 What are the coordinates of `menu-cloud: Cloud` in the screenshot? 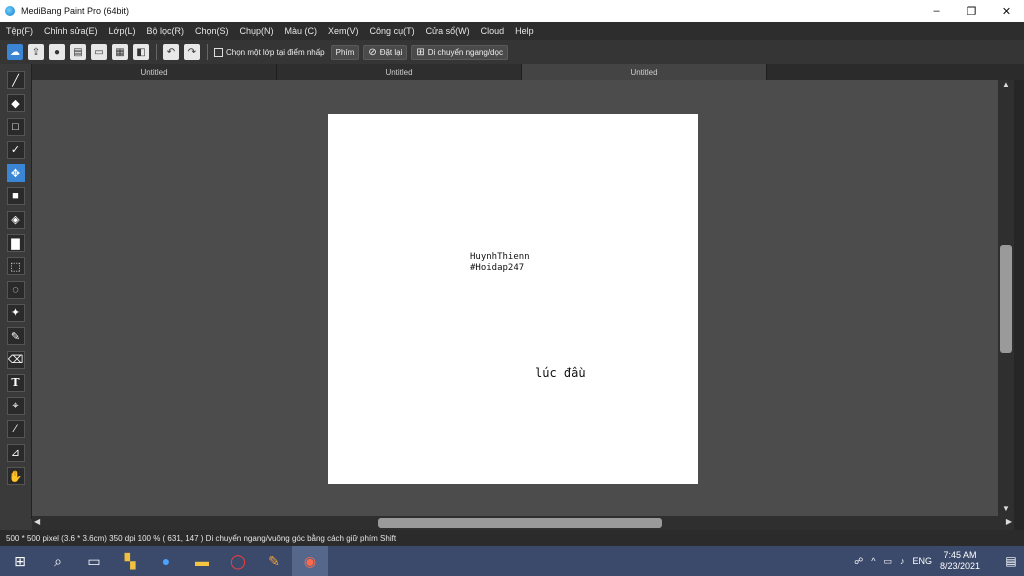 It's located at (493, 31).